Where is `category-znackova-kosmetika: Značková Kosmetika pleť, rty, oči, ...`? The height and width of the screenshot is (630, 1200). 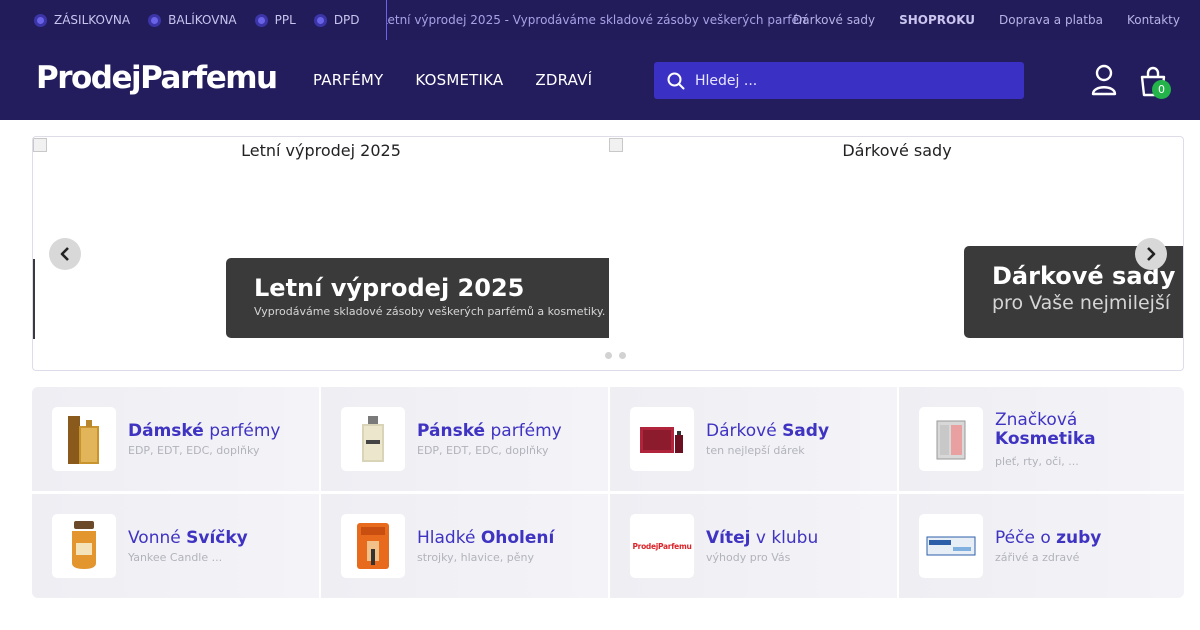 category-znackova-kosmetika: Značková Kosmetika pleť, rty, oči, ... is located at coordinates (1041, 439).